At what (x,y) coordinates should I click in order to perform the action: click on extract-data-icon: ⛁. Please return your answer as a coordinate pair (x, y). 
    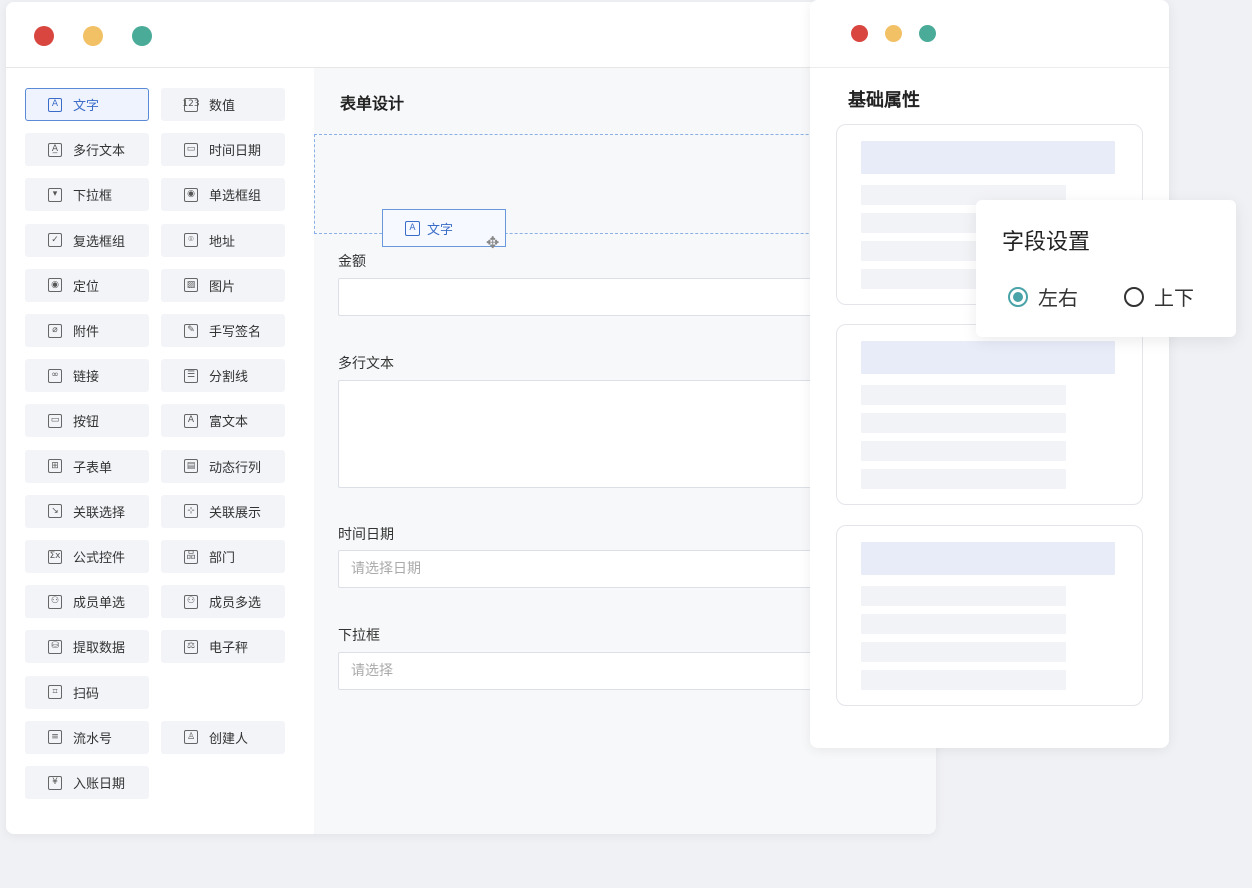
    Looking at the image, I should click on (55, 647).